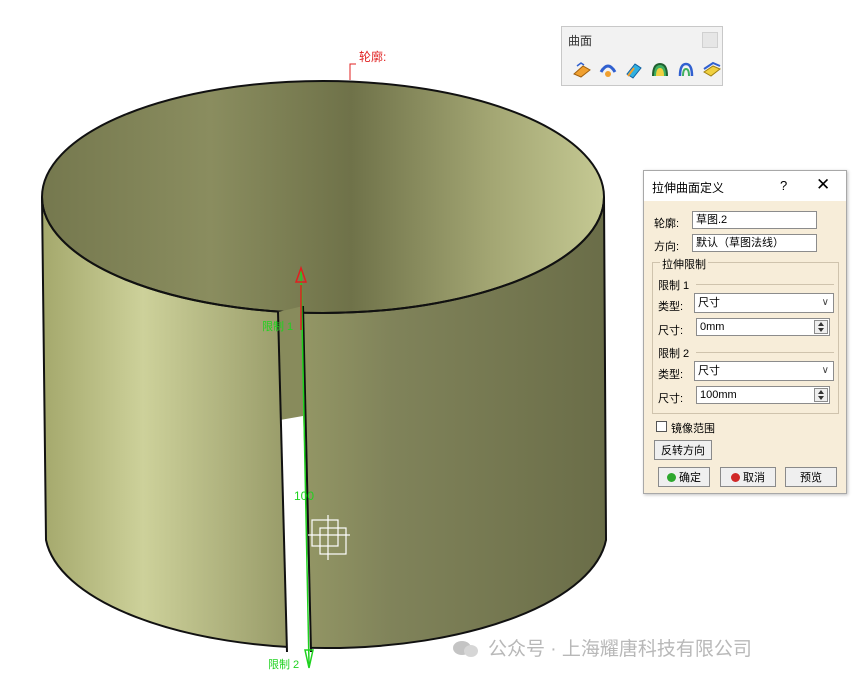  I want to click on mirror-label: 镜像范围, so click(693, 429).